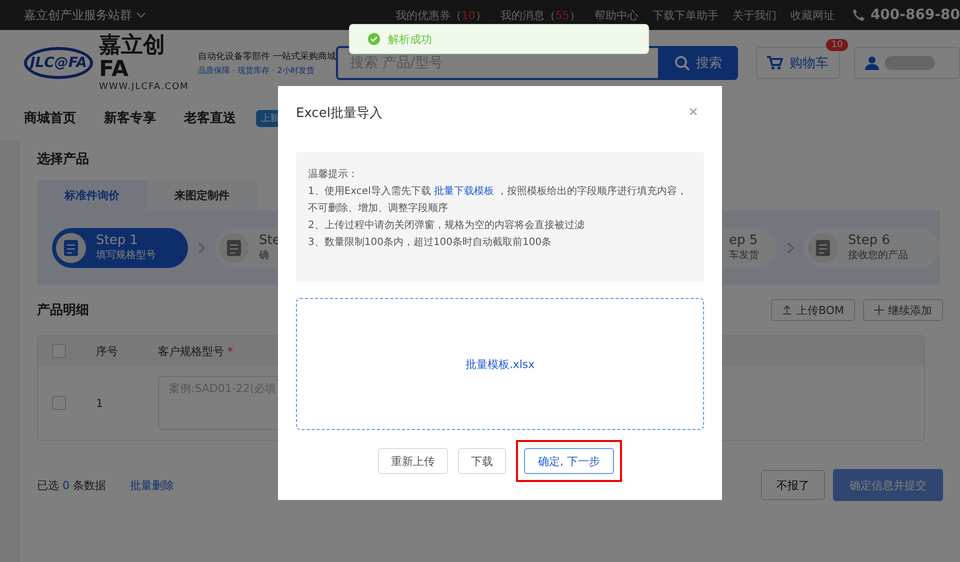  Describe the element at coordinates (685, 15) in the screenshot. I see `top-link: 下载下单助手` at that location.